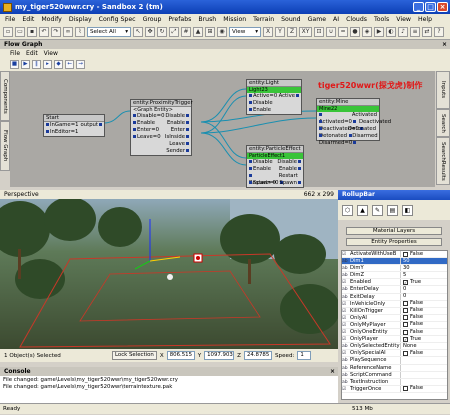 This screenshot has width=450, height=415. I want to click on property-row: ab ReferenceName, so click(394, 368).